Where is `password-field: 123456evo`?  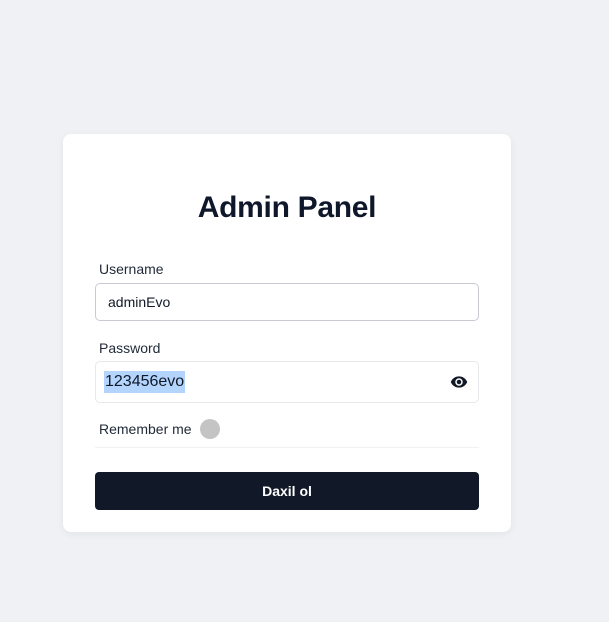 password-field: 123456evo is located at coordinates (287, 382).